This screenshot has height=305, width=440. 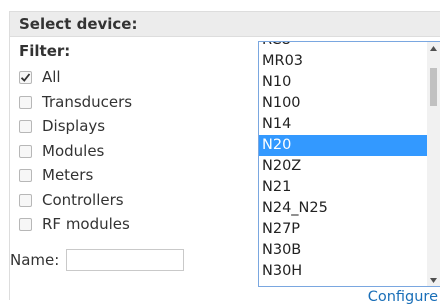 I want to click on list-scrollbar, so click(x=433, y=164).